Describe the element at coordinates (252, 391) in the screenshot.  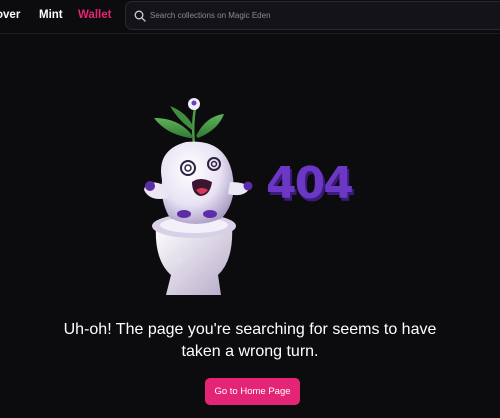
I see `go-home-button: Go to Home Page` at that location.